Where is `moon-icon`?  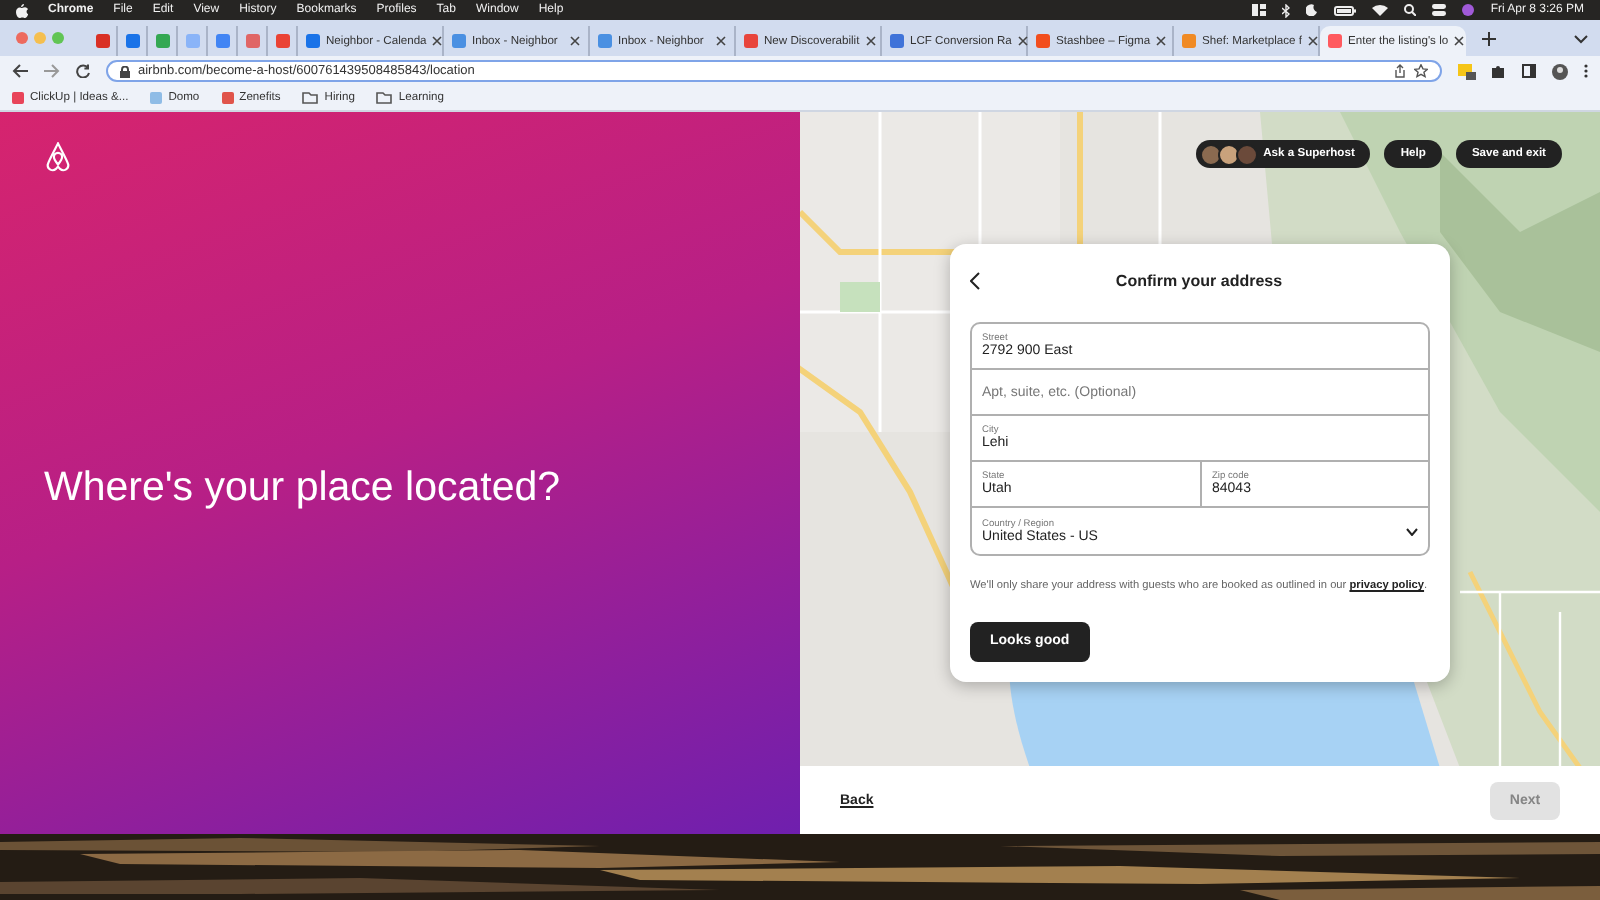 moon-icon is located at coordinates (1312, 10).